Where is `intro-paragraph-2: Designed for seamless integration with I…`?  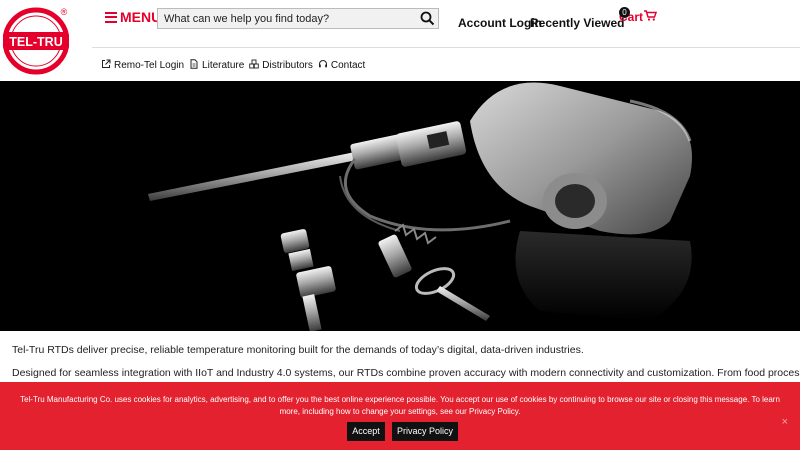
intro-paragraph-2: Designed for seamless integration with I… is located at coordinates (406, 373).